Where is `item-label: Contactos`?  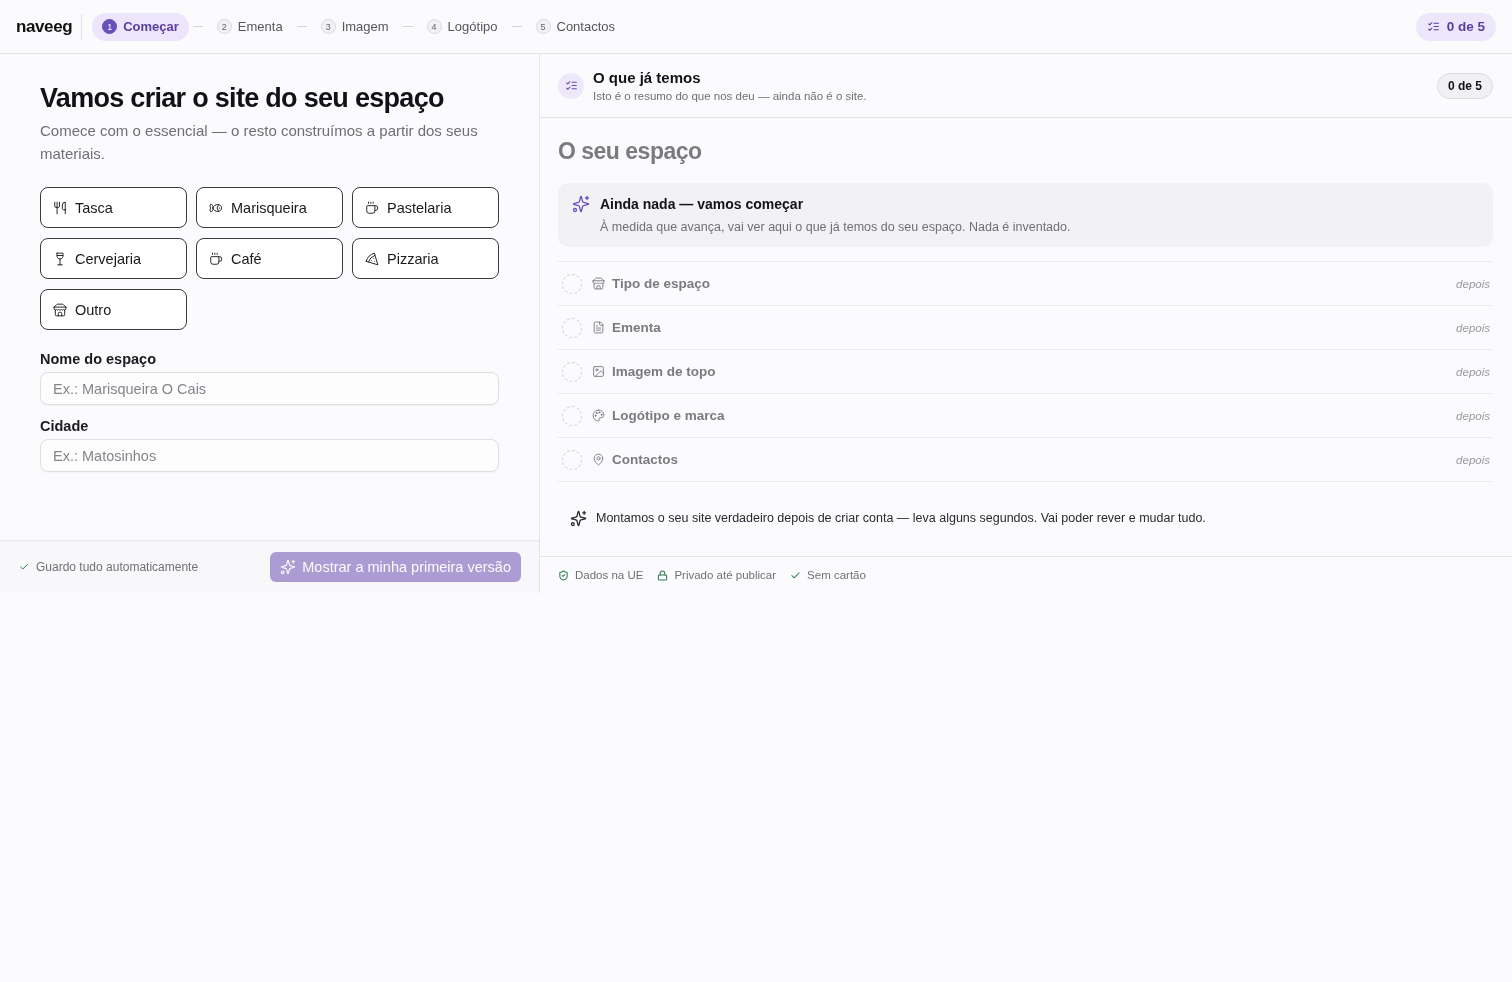 item-label: Contactos is located at coordinates (645, 459).